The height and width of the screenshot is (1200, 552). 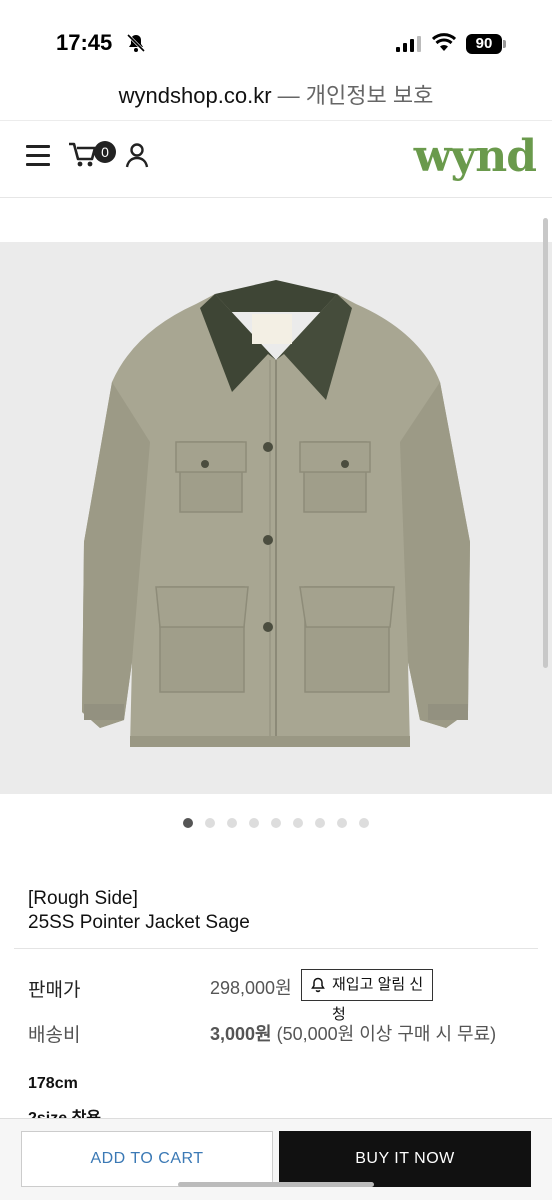 What do you see at coordinates (53, 1083) in the screenshot?
I see `model-height: 178cm` at bounding box center [53, 1083].